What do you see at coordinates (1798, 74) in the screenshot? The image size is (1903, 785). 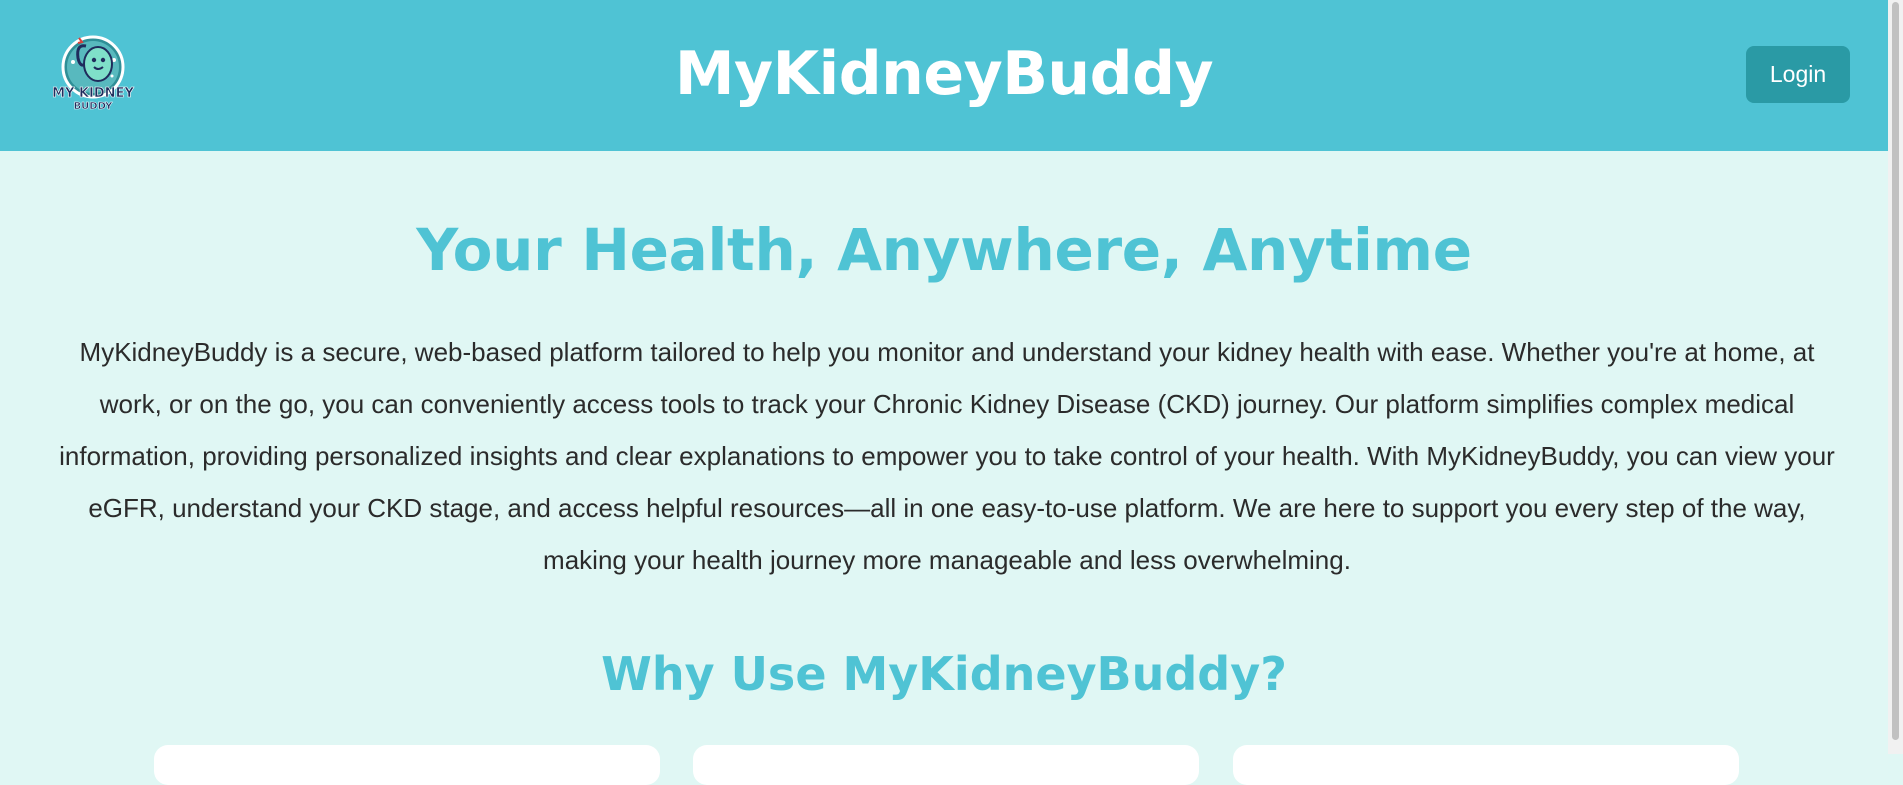 I see `login-button: Login` at bounding box center [1798, 74].